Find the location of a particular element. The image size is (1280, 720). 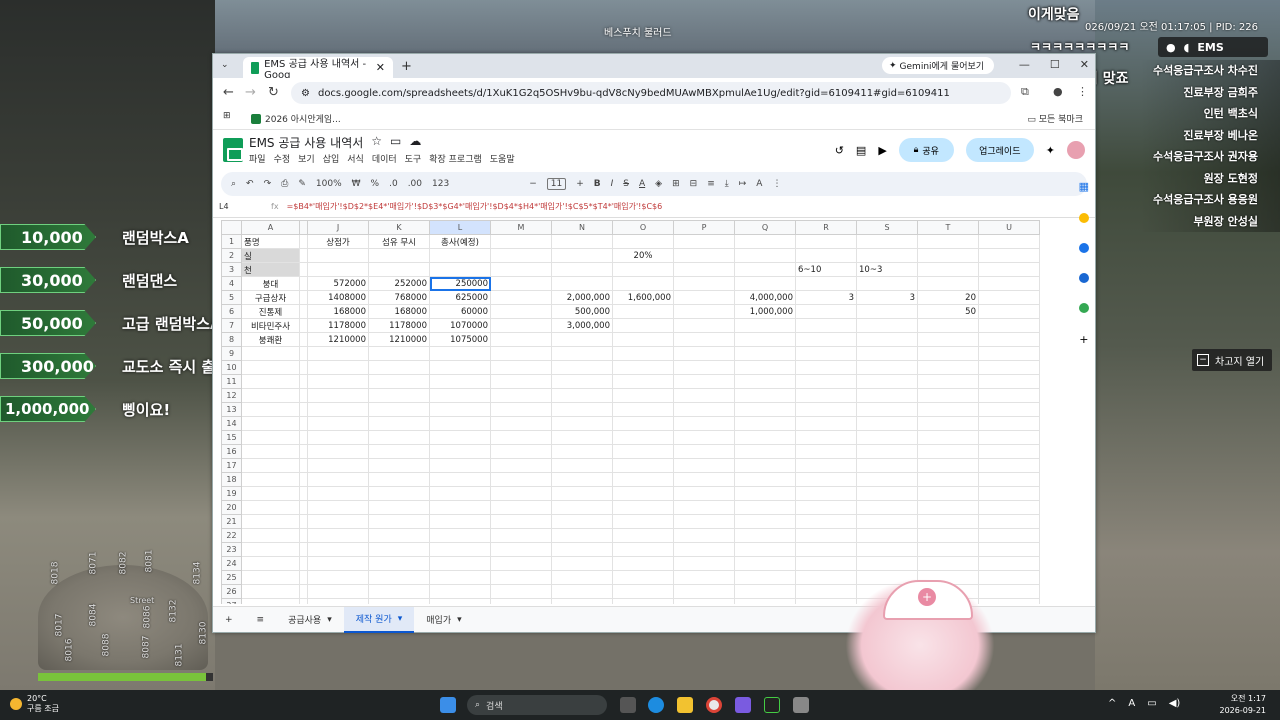

ime-icon: A is located at coordinates (1131, 703).